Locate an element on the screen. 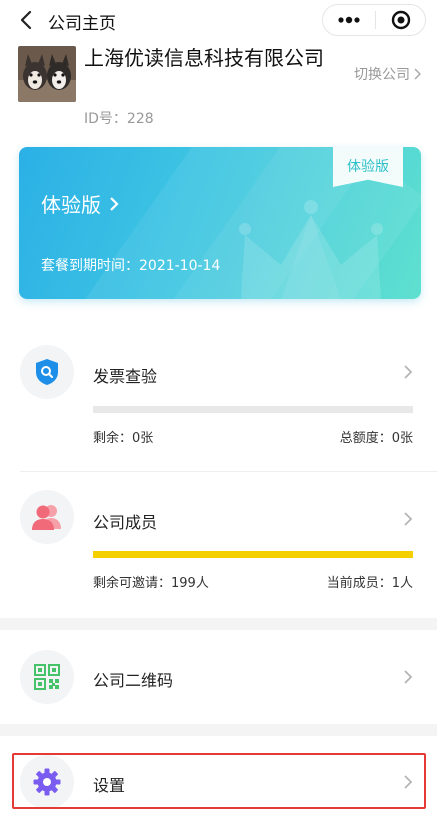  invoice-check-label: 发票查验 is located at coordinates (125, 376).